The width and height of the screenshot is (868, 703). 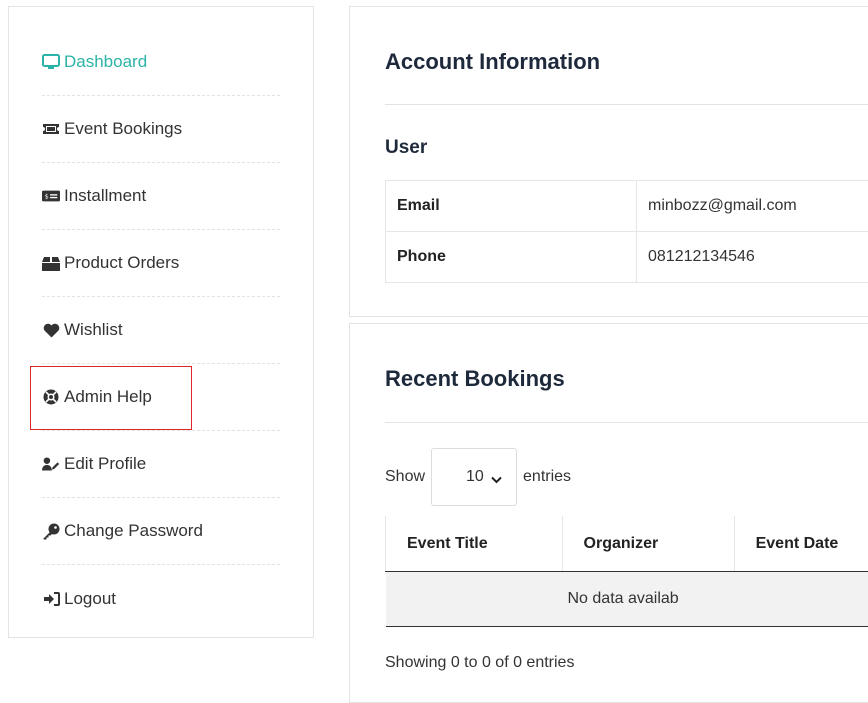 I want to click on table-header-row: Event Title Organizer Event Date, so click(x=627, y=544).